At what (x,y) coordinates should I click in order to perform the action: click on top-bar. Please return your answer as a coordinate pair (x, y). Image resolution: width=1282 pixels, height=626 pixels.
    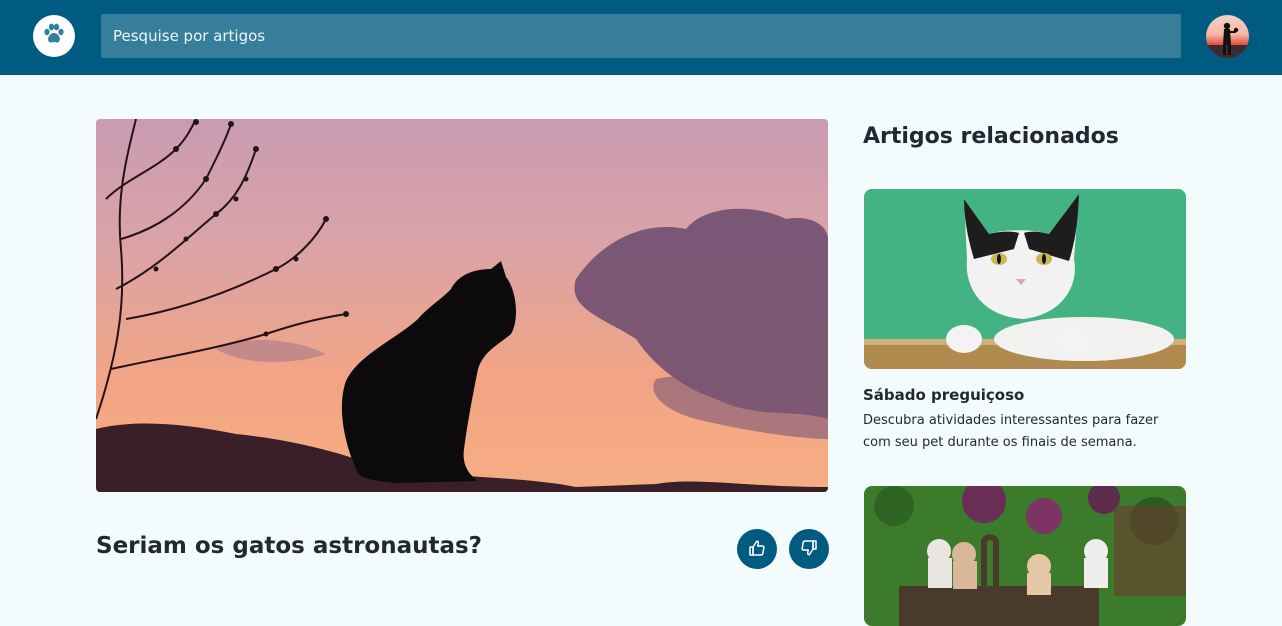
    Looking at the image, I should click on (641, 37).